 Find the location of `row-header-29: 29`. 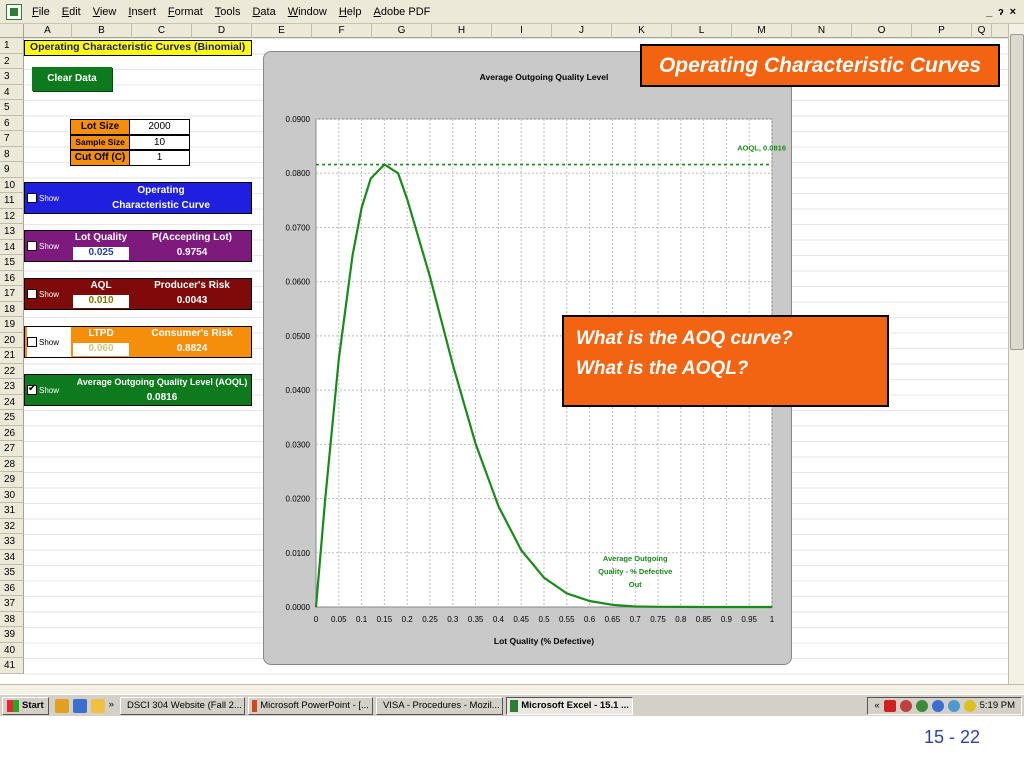

row-header-29: 29 is located at coordinates (12, 480).